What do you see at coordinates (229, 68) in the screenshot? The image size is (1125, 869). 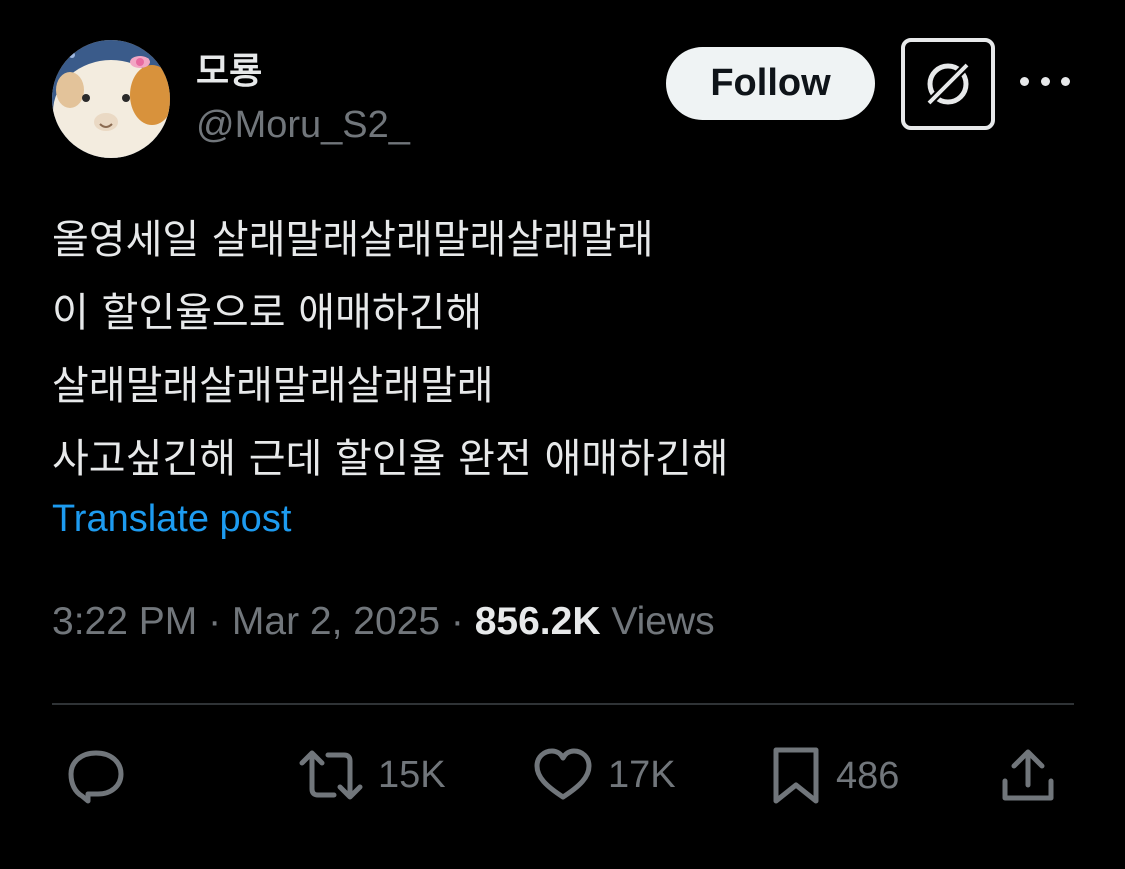 I see `author-display-name: 모룡` at bounding box center [229, 68].